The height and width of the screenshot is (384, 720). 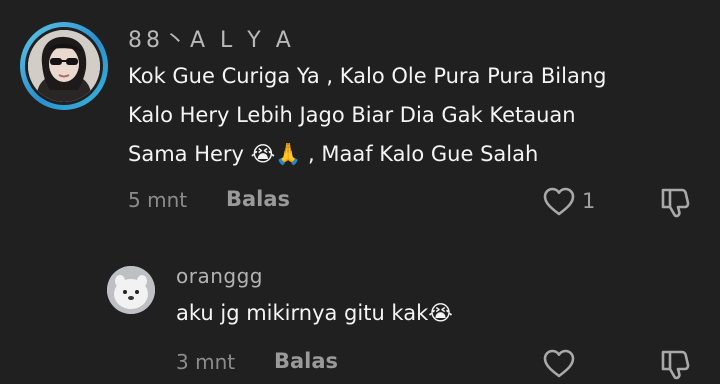 What do you see at coordinates (211, 38) in the screenshot?
I see `comment-username: 88丶A L Y A` at bounding box center [211, 38].